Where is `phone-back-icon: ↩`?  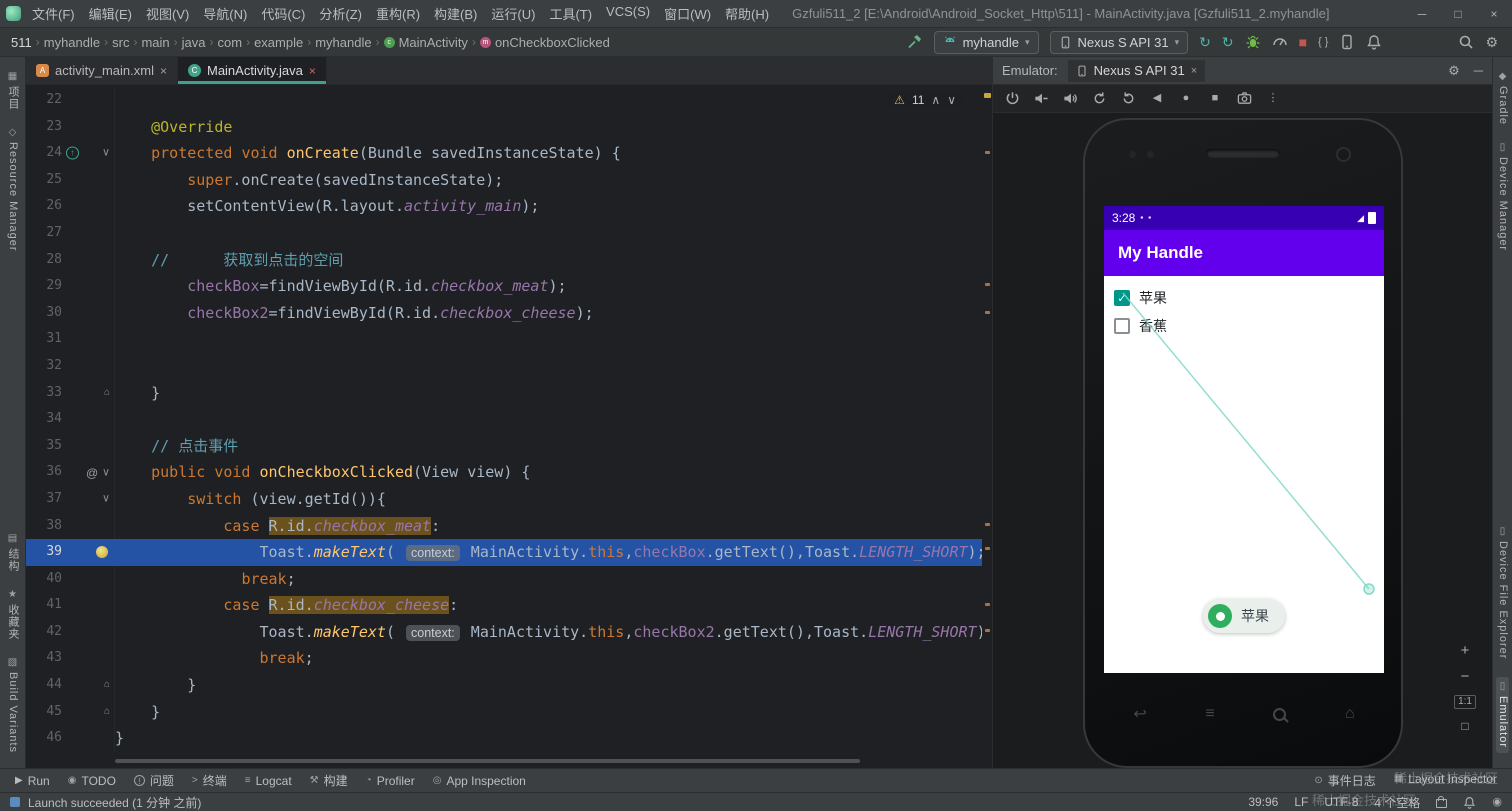 phone-back-icon: ↩ is located at coordinates (1139, 714).